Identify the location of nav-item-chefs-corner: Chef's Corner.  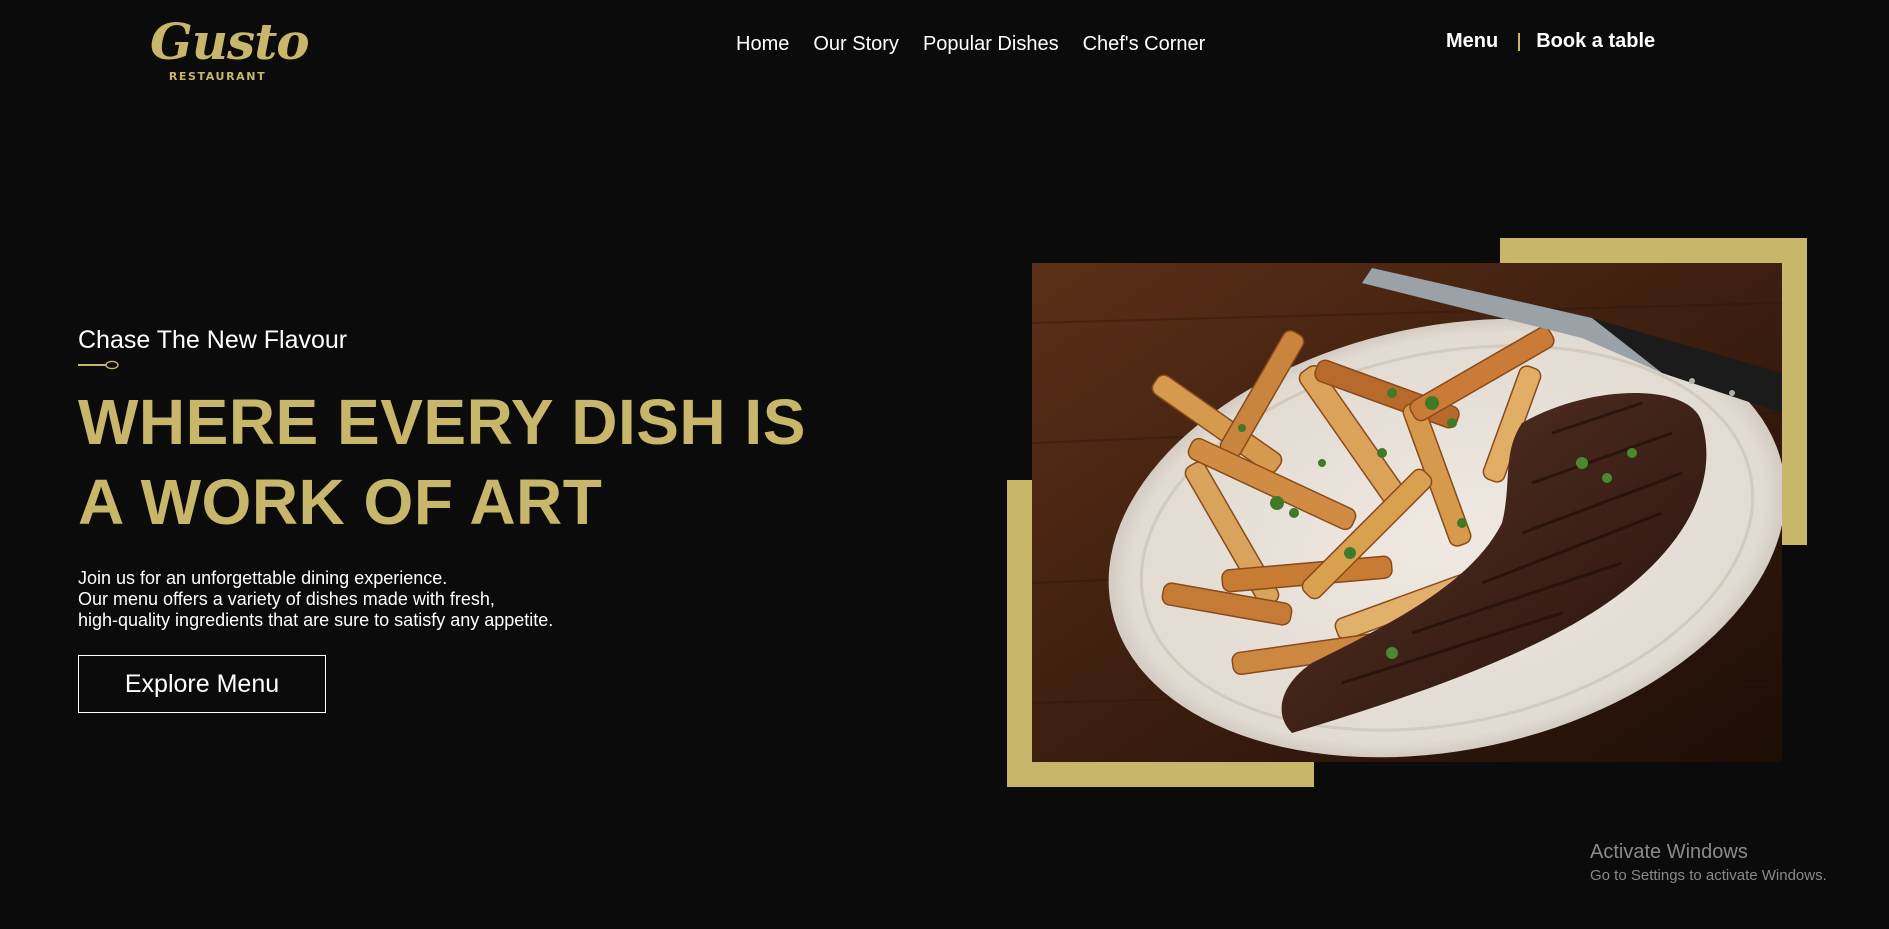
(1144, 44).